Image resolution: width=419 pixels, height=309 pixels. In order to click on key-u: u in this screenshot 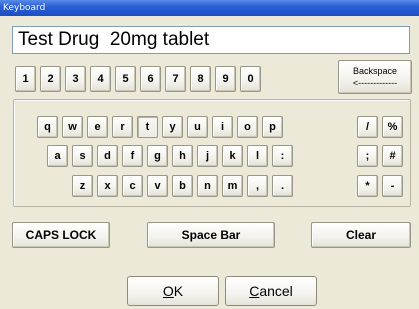, I will do `click(197, 127)`.